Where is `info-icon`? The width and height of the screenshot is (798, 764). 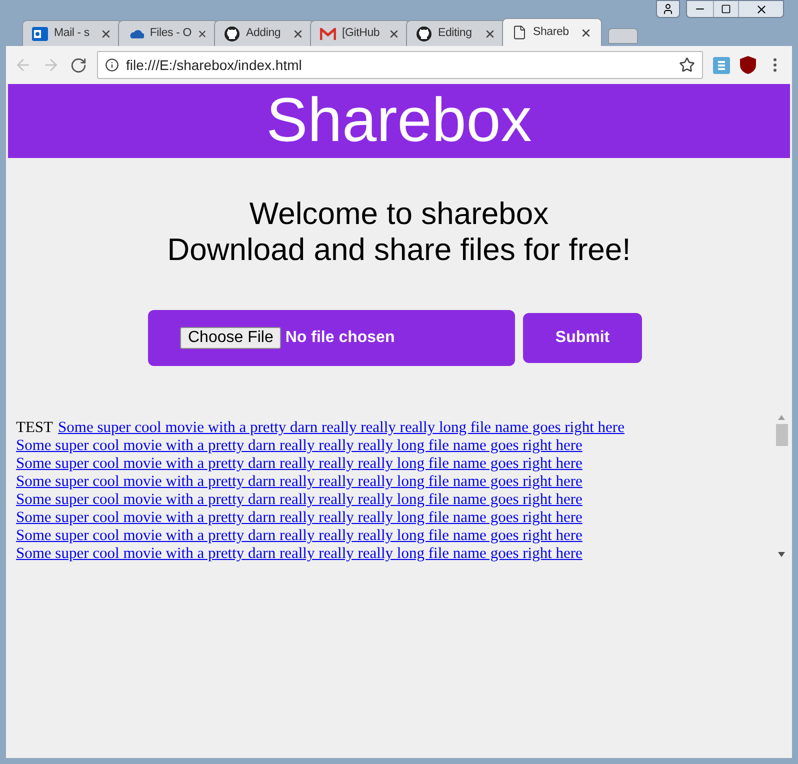
info-icon is located at coordinates (112, 65).